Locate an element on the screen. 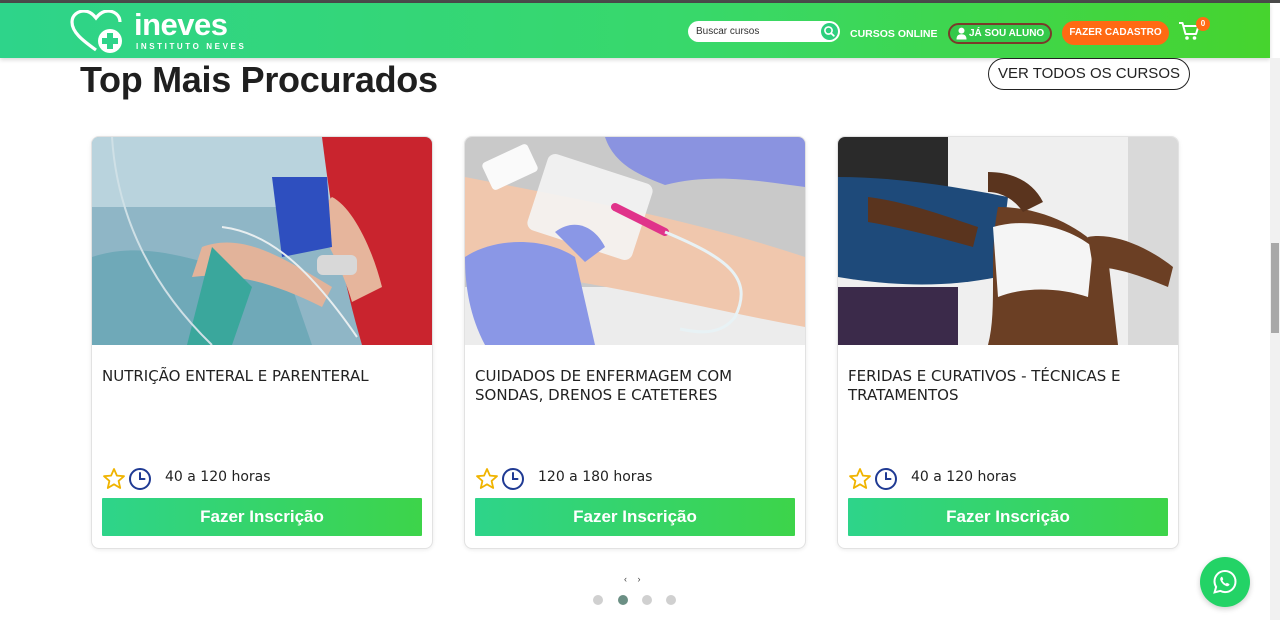 The image size is (1280, 620). ver-todos-button: VER TODOS OS CURSOS is located at coordinates (1089, 74).